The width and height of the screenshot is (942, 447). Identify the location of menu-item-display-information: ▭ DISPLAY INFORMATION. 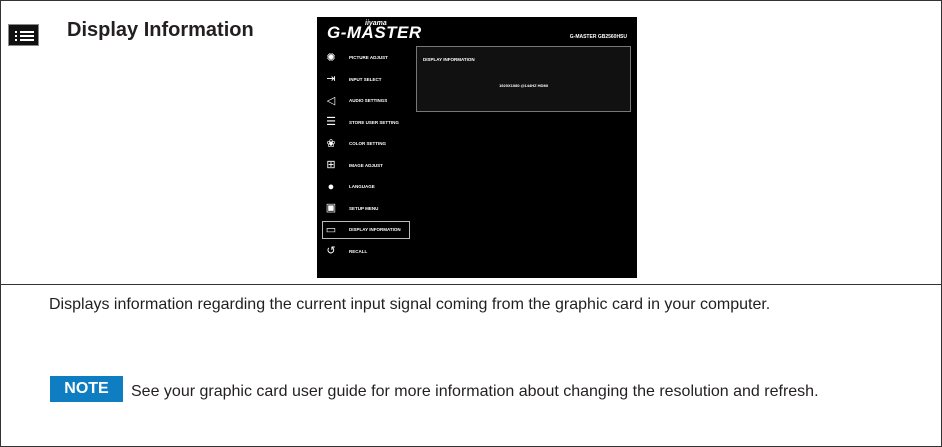
(367, 230).